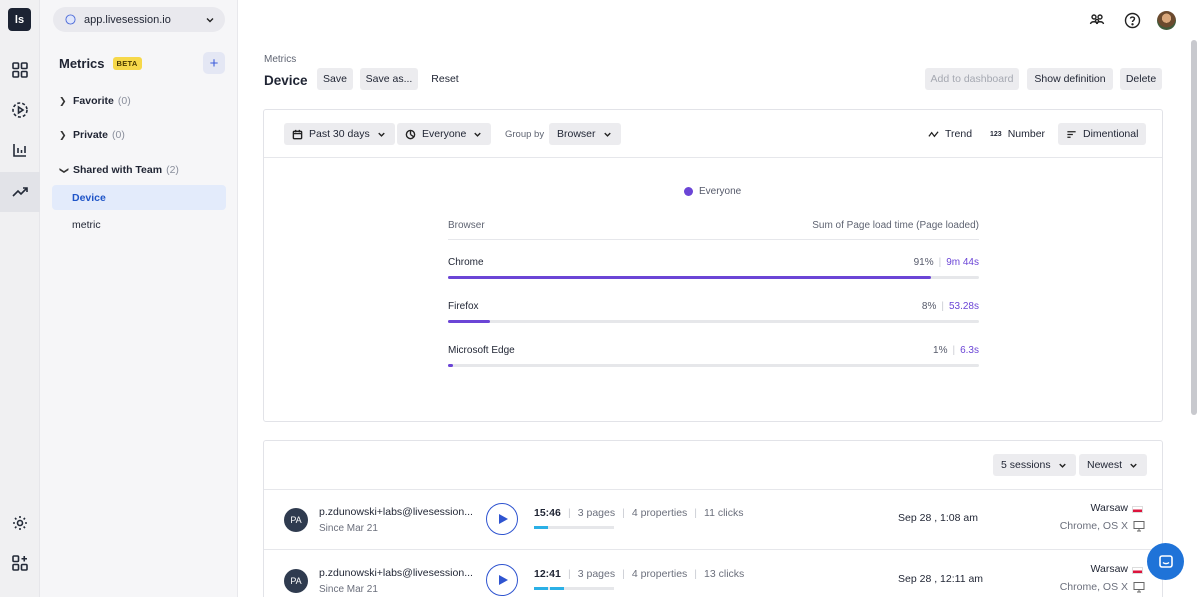 The height and width of the screenshot is (597, 1200). I want to click on domain-selector: app.livesession.io, so click(139, 19).